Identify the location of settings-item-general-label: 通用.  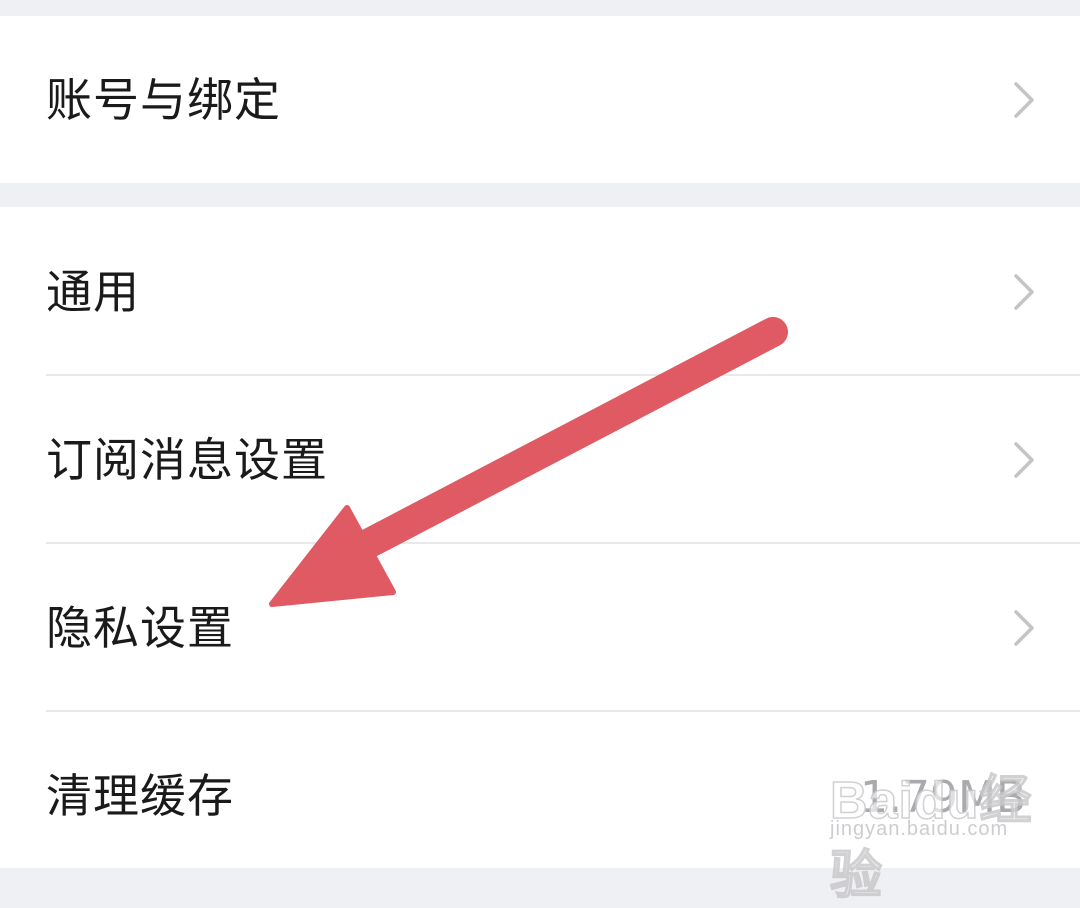
(93, 292).